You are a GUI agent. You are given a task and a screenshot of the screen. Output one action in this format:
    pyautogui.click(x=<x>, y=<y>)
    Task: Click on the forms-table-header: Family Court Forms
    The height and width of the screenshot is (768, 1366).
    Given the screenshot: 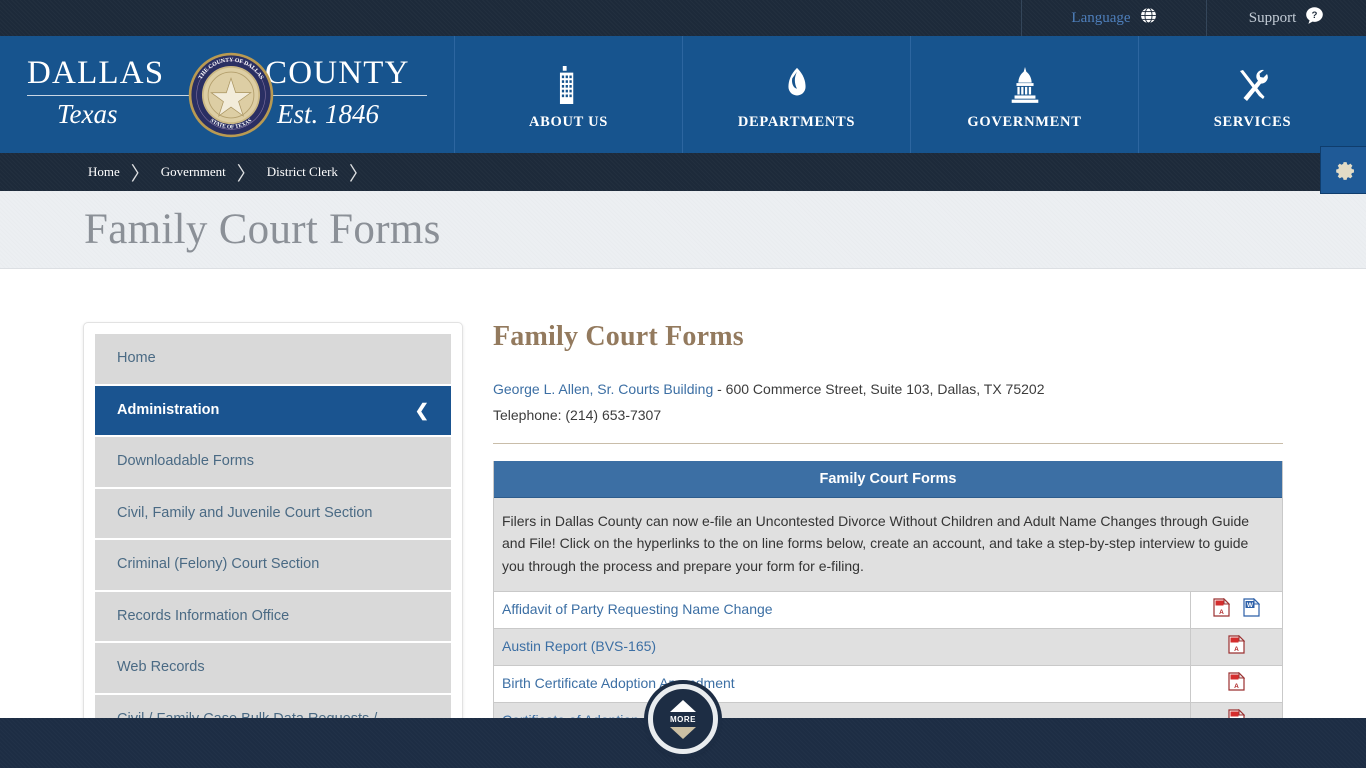 What is the action you would take?
    pyautogui.click(x=888, y=479)
    